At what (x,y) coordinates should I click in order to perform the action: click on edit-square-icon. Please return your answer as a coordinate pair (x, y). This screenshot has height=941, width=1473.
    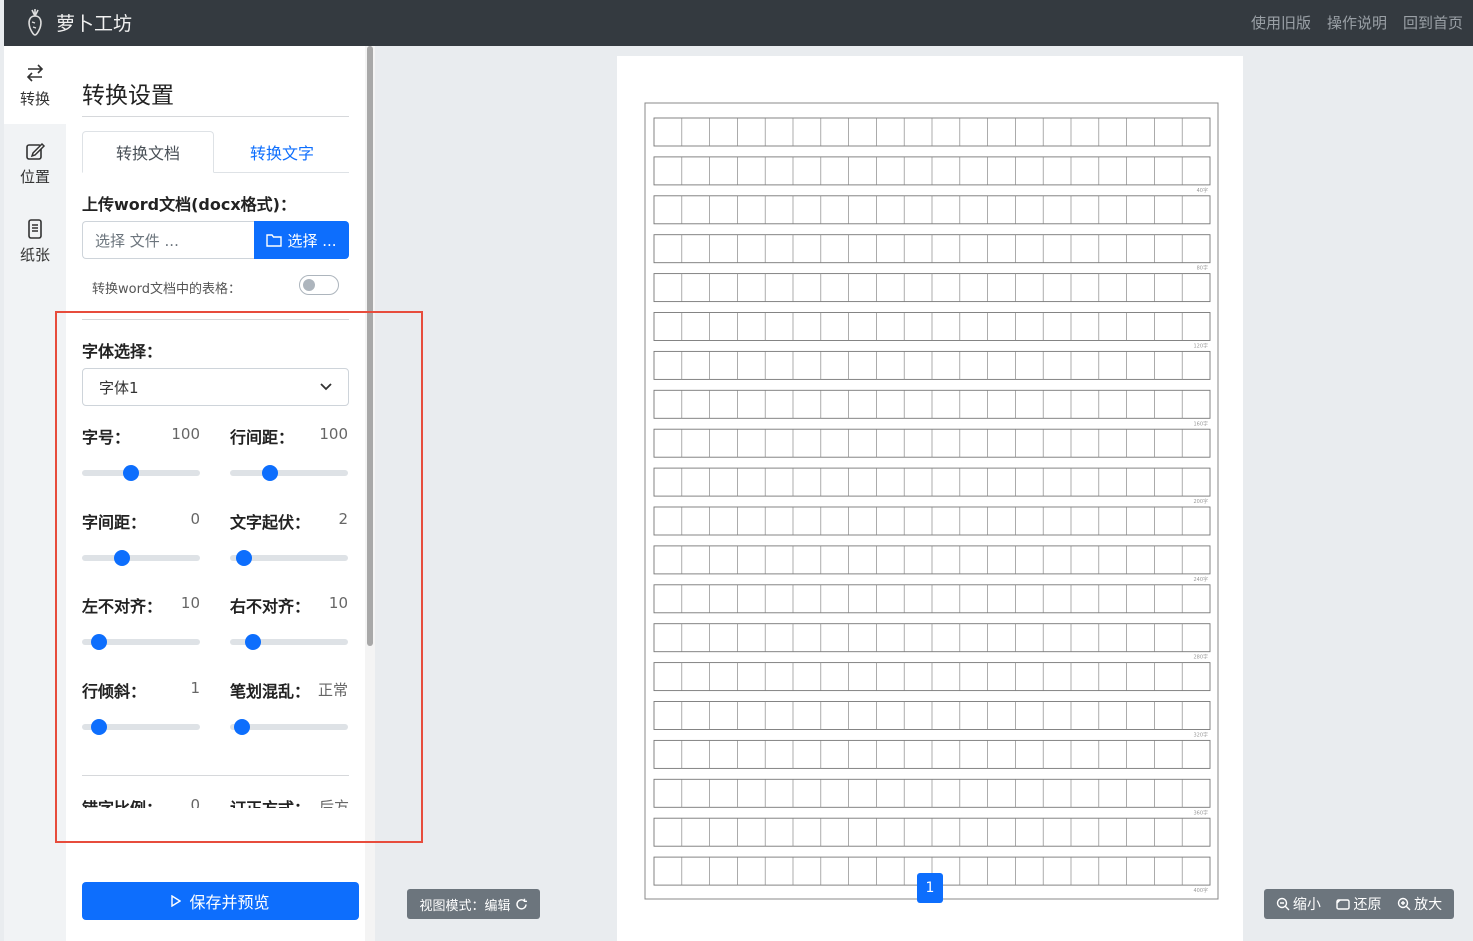
    Looking at the image, I should click on (36, 151).